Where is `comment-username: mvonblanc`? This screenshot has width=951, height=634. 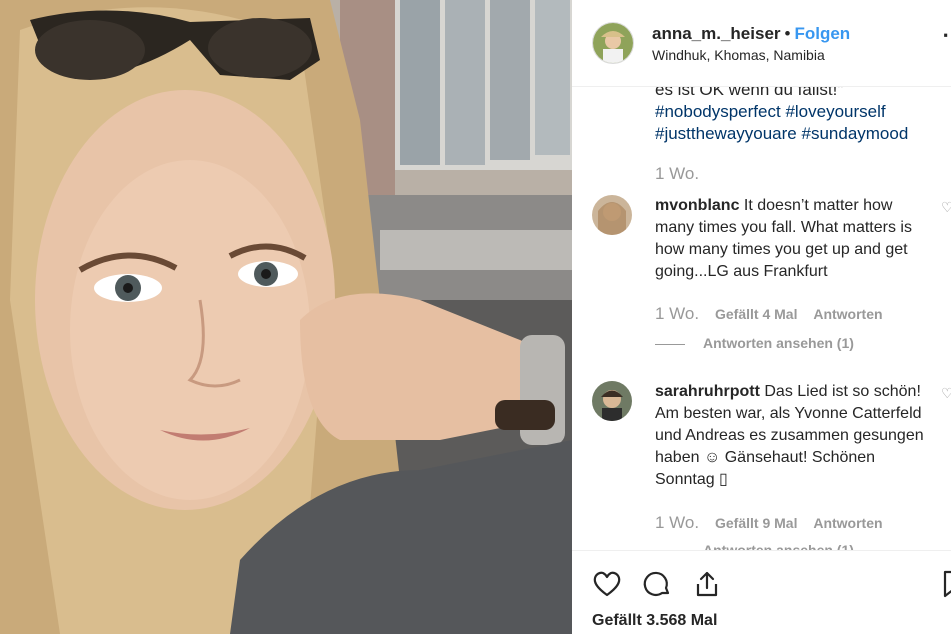
comment-username: mvonblanc is located at coordinates (697, 205).